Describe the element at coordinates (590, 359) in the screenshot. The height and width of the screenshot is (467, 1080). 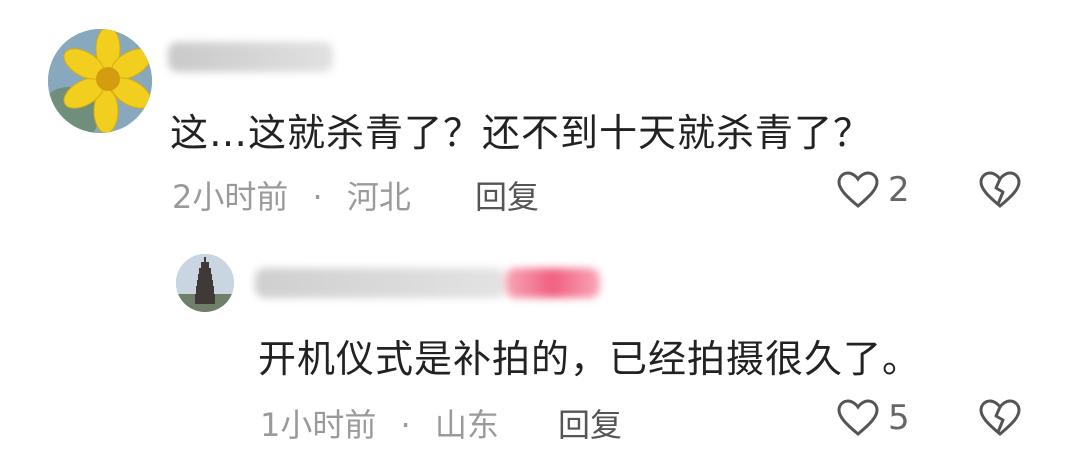
I see `comment-text: 开机仪式是补拍的，已经拍摄很久了。` at that location.